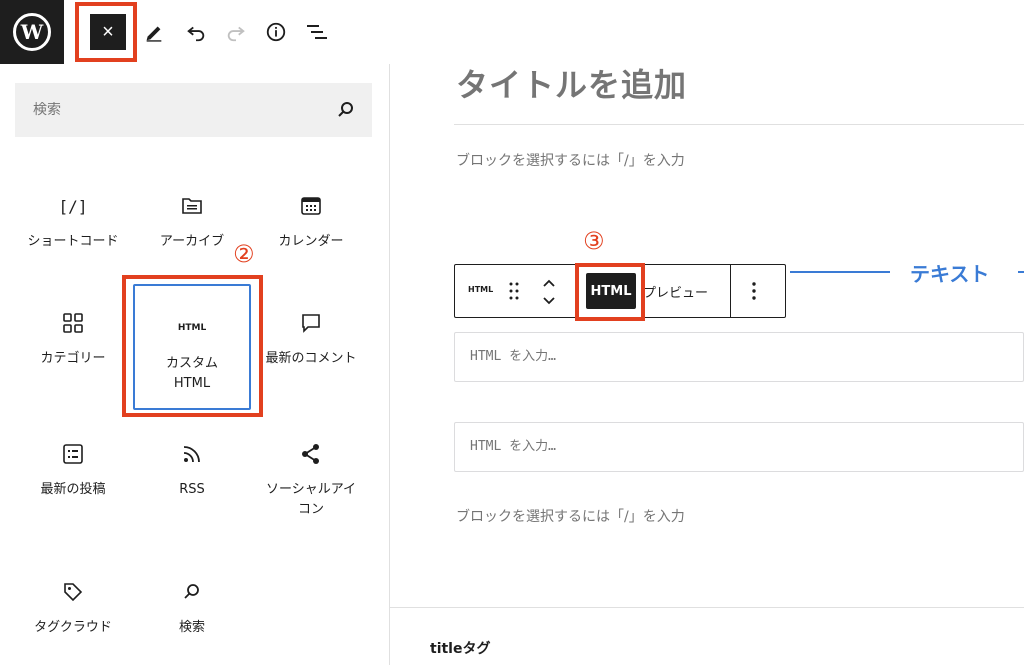  What do you see at coordinates (236, 32) in the screenshot?
I see `redo-icon` at bounding box center [236, 32].